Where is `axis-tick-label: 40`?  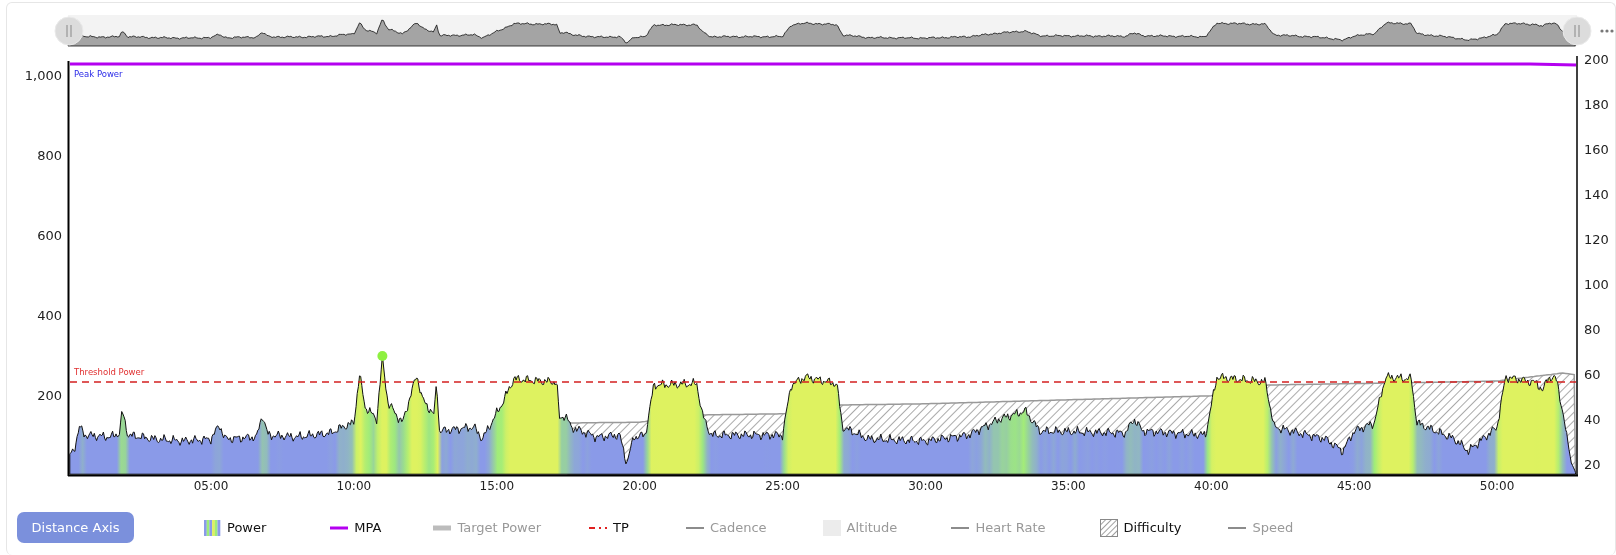 axis-tick-label: 40 is located at coordinates (1592, 419).